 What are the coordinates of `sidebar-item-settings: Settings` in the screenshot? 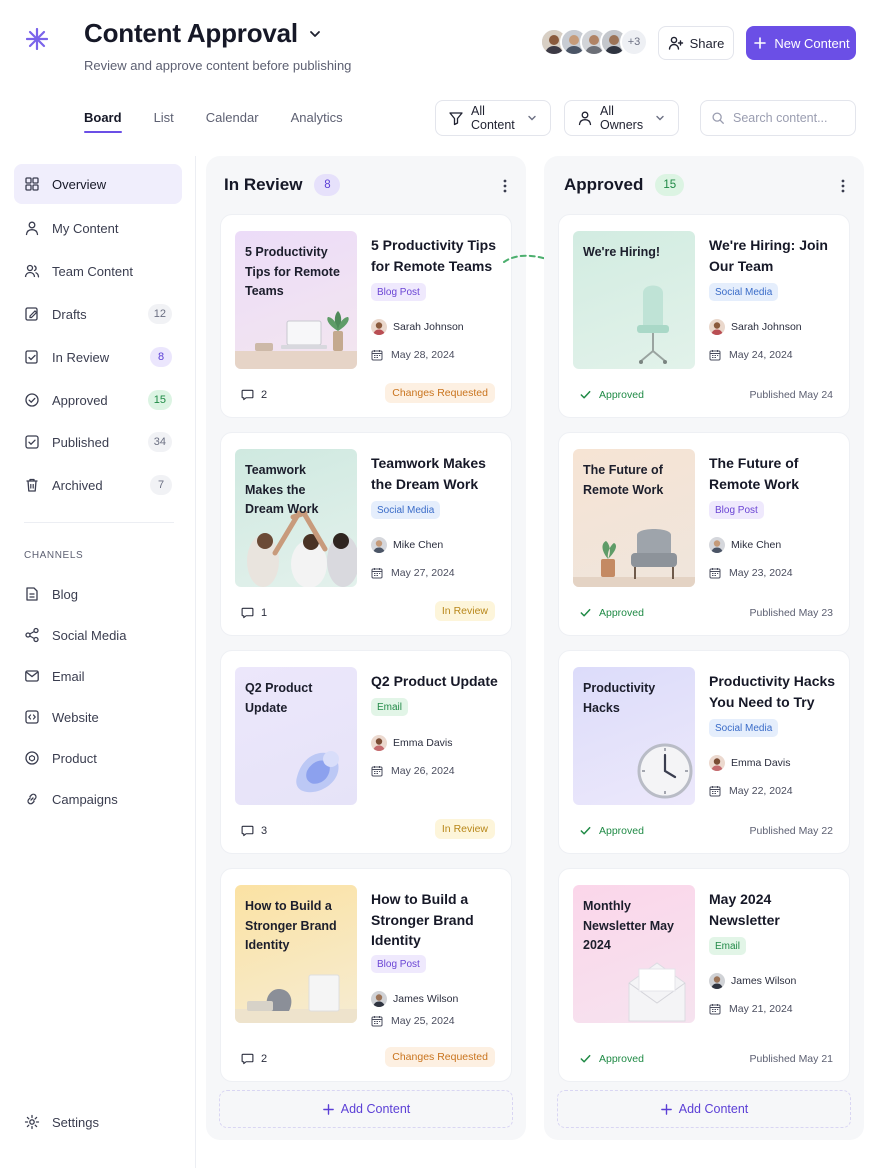 It's located at (98, 1122).